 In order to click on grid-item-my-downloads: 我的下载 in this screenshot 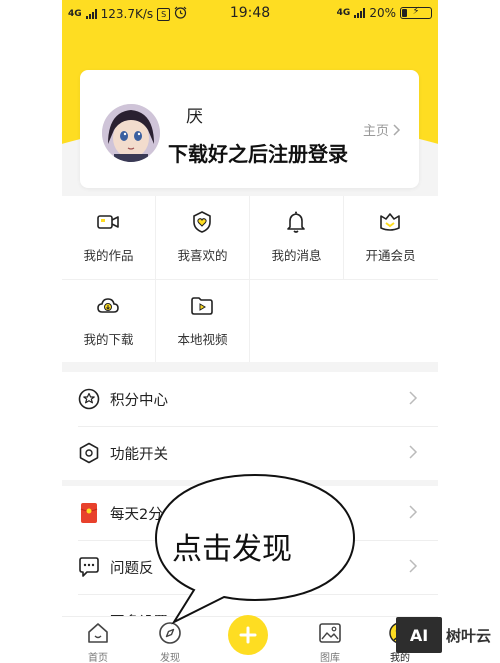, I will do `click(108, 321)`.